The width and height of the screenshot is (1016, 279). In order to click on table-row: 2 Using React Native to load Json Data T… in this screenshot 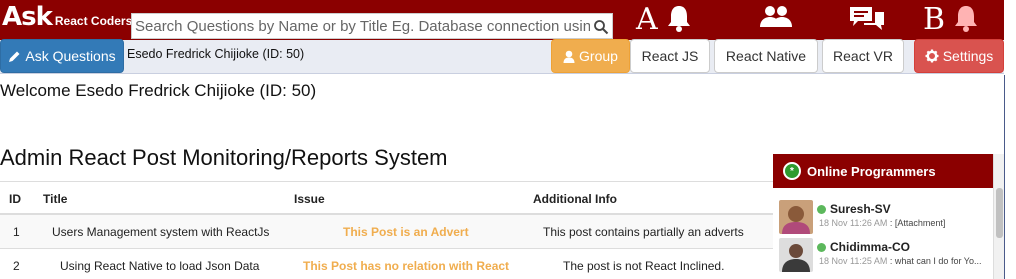, I will do `click(386, 264)`.